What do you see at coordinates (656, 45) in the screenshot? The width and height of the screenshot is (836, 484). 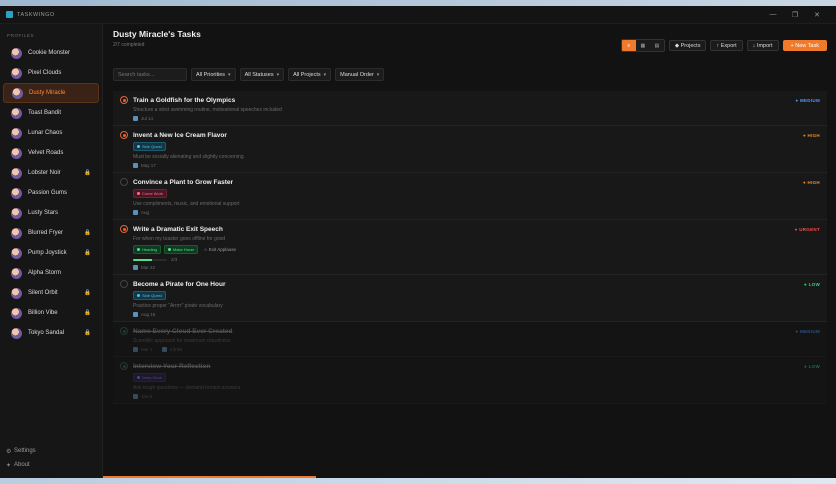 I see `calendar-view-icon: ▤` at bounding box center [656, 45].